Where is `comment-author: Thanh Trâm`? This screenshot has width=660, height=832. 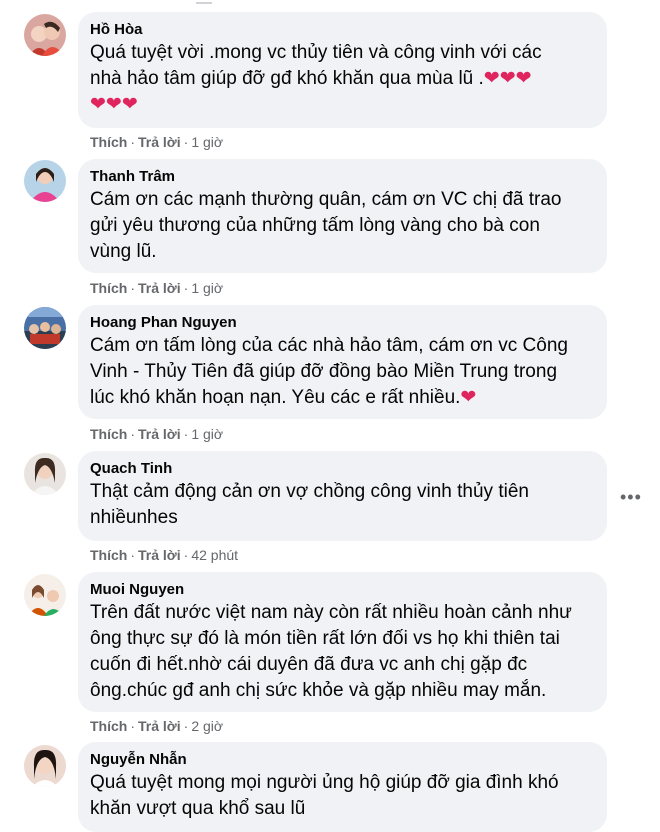 comment-author: Thanh Trâm is located at coordinates (342, 177).